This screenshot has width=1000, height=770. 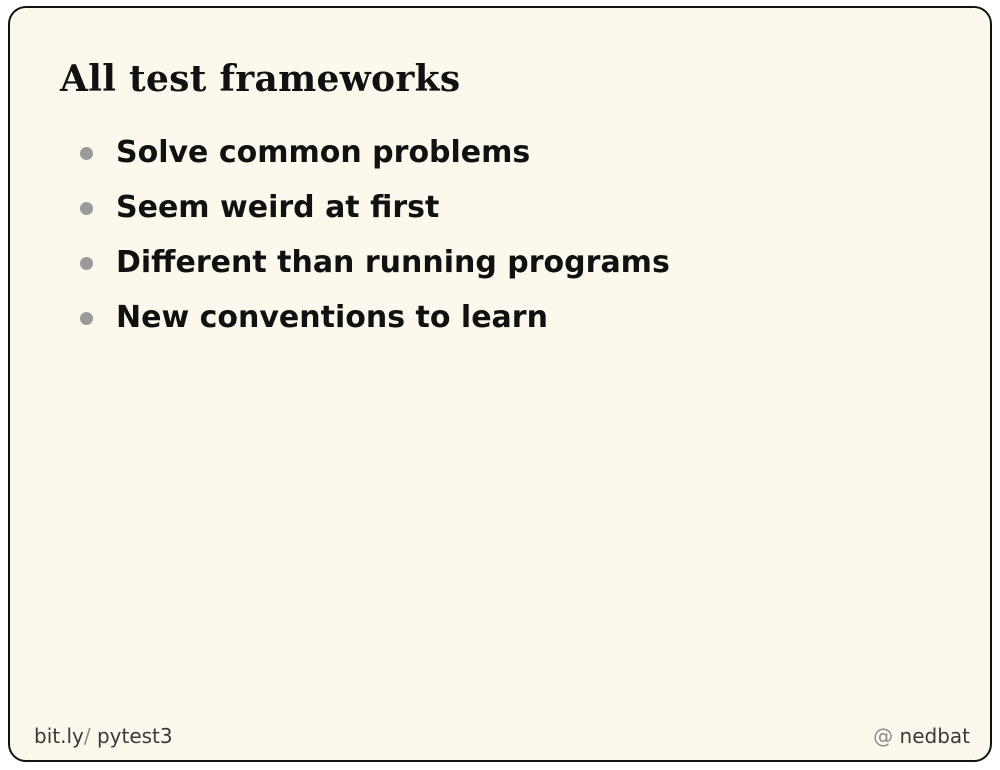 I want to click on bullet-item: Solve common problems, so click(x=375, y=155).